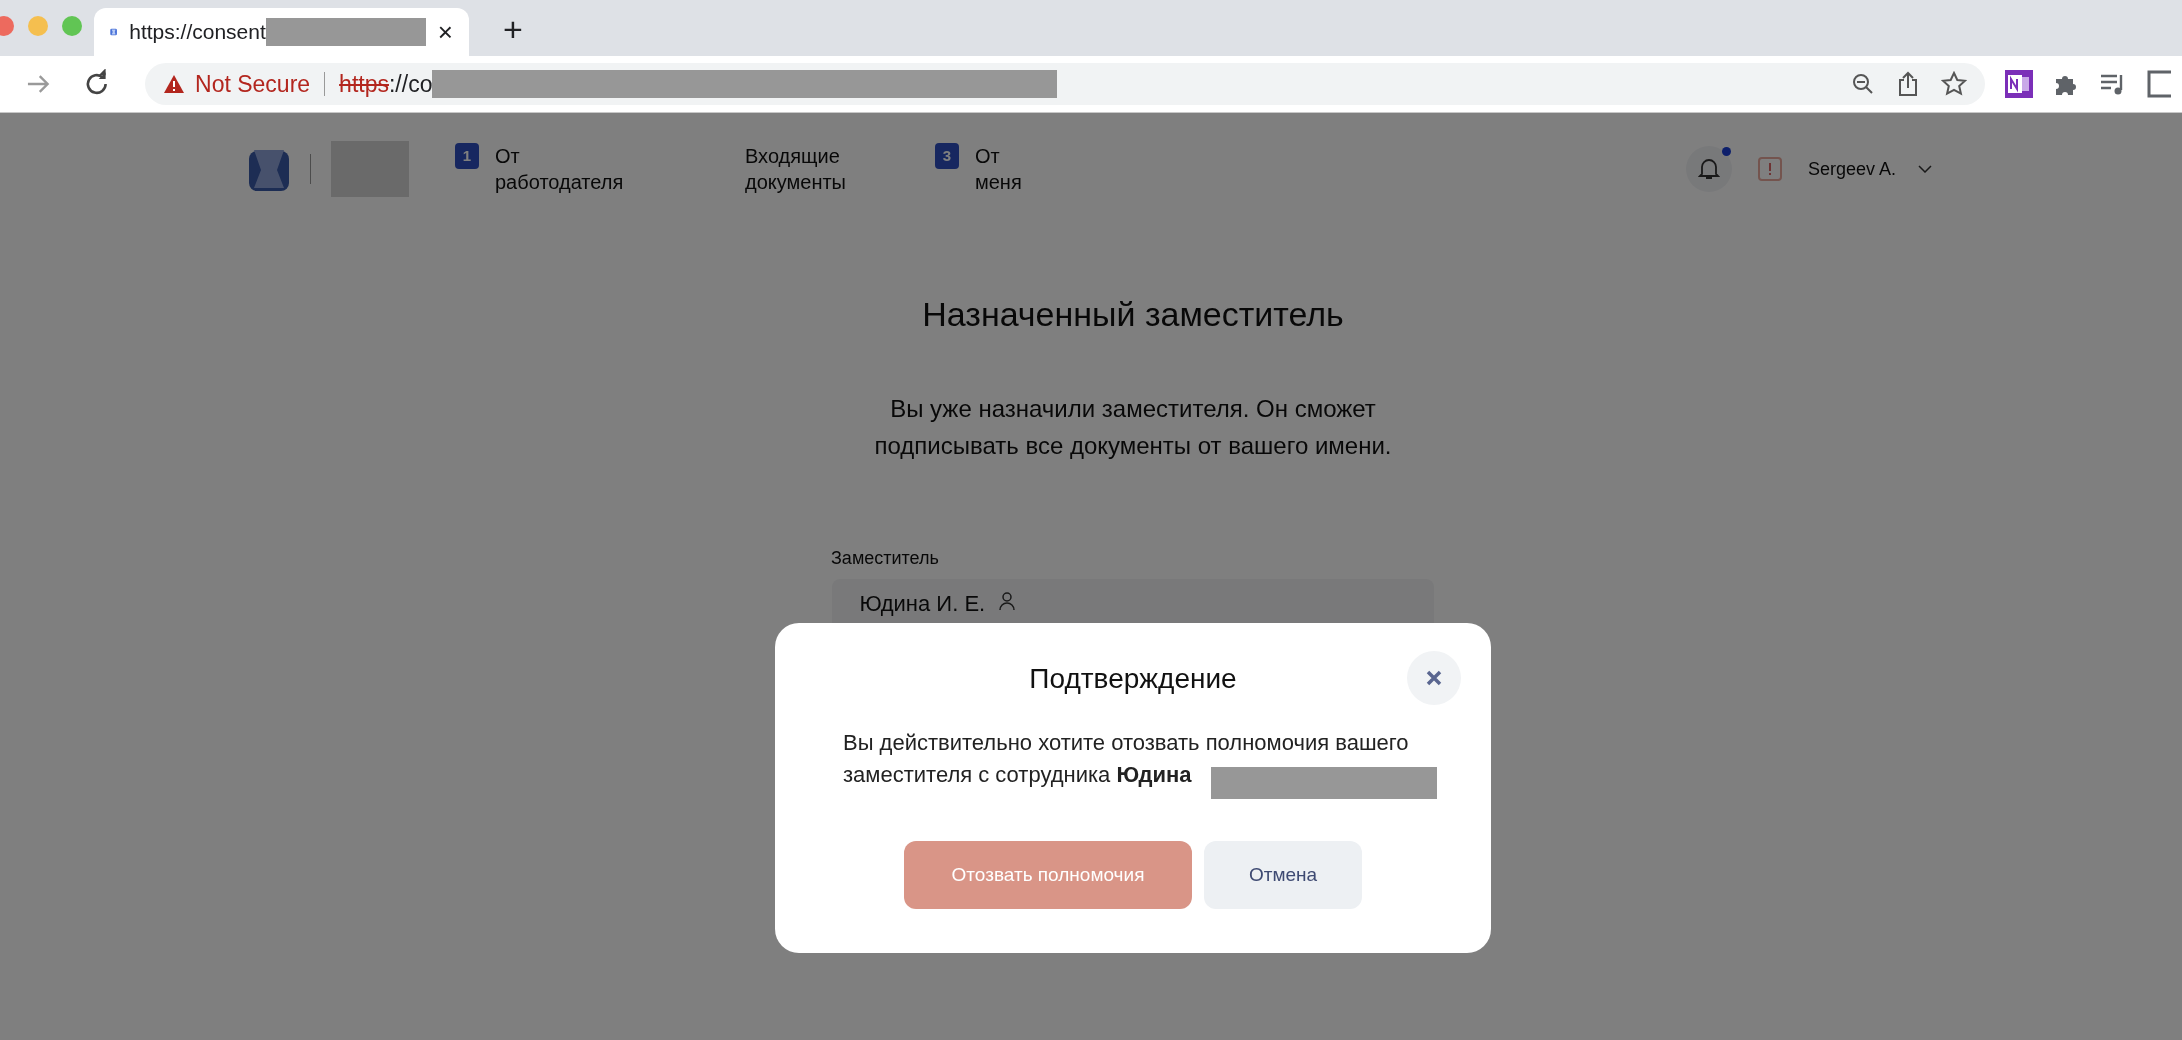 The height and width of the screenshot is (1040, 2182). I want to click on nav-link: От меня, so click(998, 169).